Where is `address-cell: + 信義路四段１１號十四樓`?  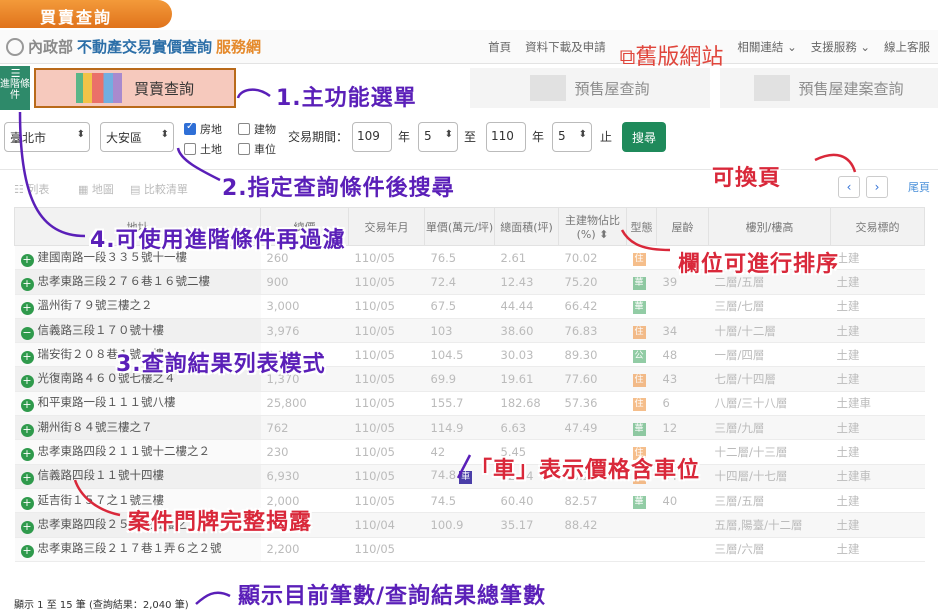 address-cell: + 信義路四段１１號十四樓 is located at coordinates (137, 476).